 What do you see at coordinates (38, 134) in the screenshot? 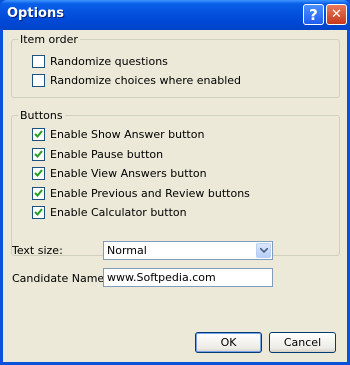
I see `show-answer-checkbox` at bounding box center [38, 134].